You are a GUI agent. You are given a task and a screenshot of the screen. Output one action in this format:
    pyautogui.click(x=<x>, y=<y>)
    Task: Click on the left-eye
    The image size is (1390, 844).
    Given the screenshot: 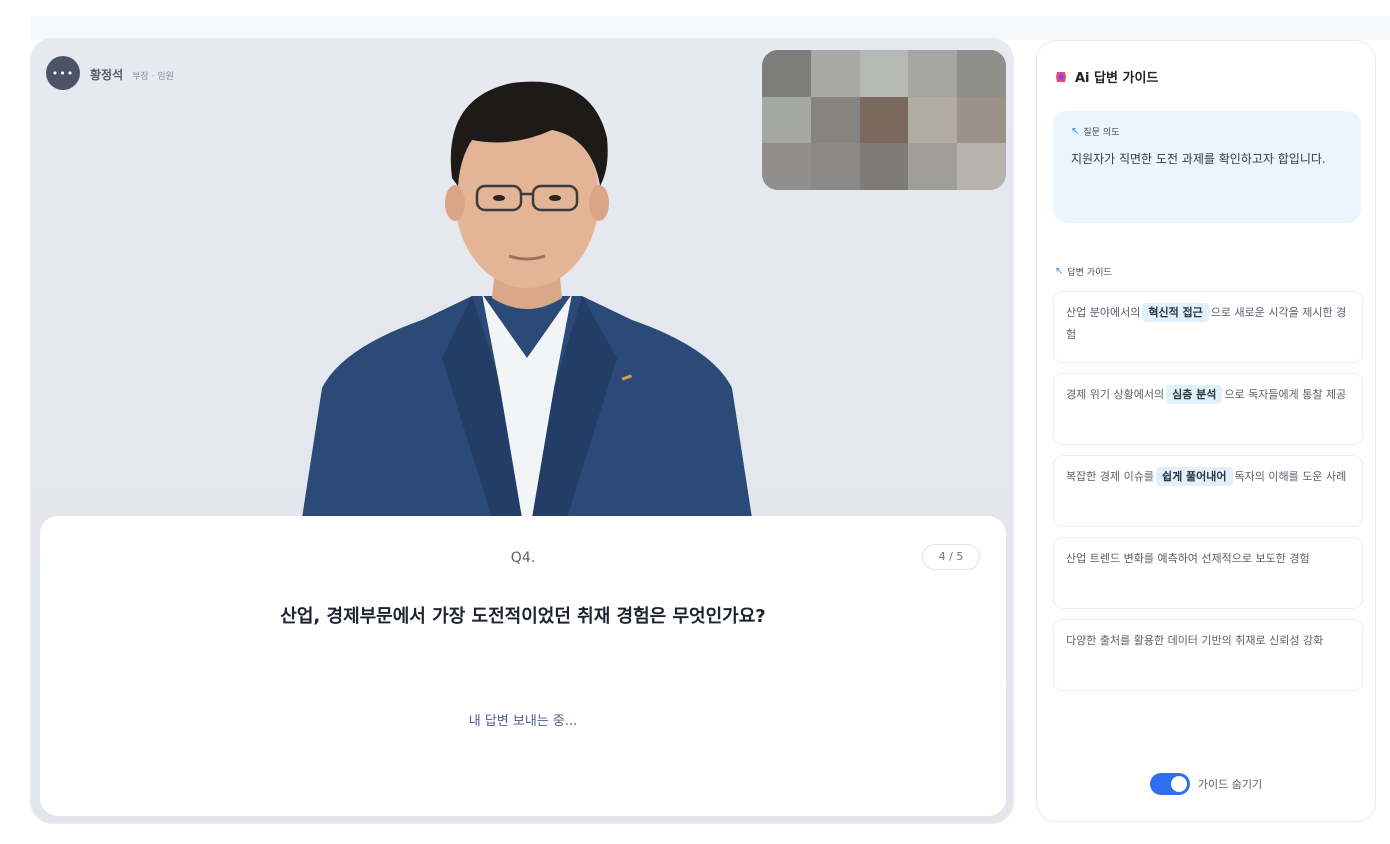 What is the action you would take?
    pyautogui.click(x=499, y=198)
    